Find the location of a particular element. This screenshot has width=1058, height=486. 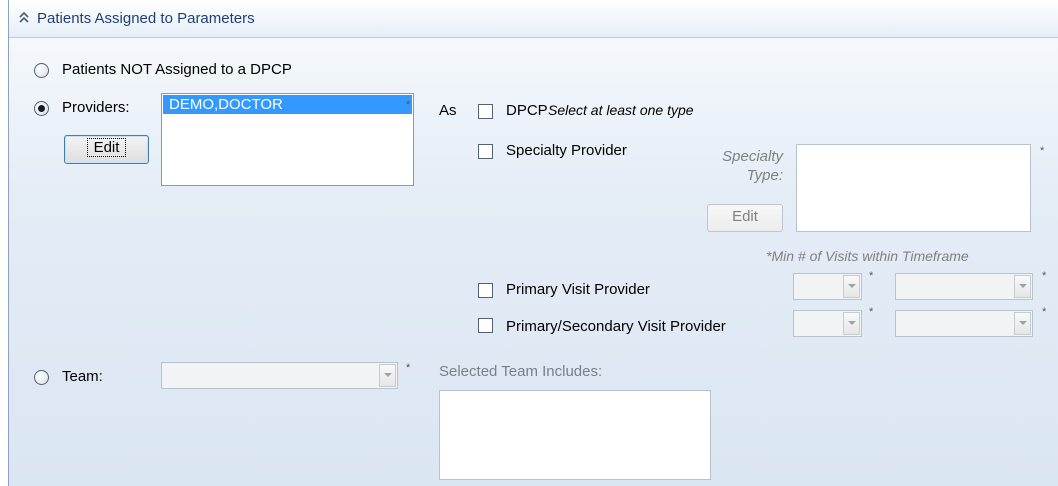

primary-visit-checkbox is located at coordinates (485, 290).